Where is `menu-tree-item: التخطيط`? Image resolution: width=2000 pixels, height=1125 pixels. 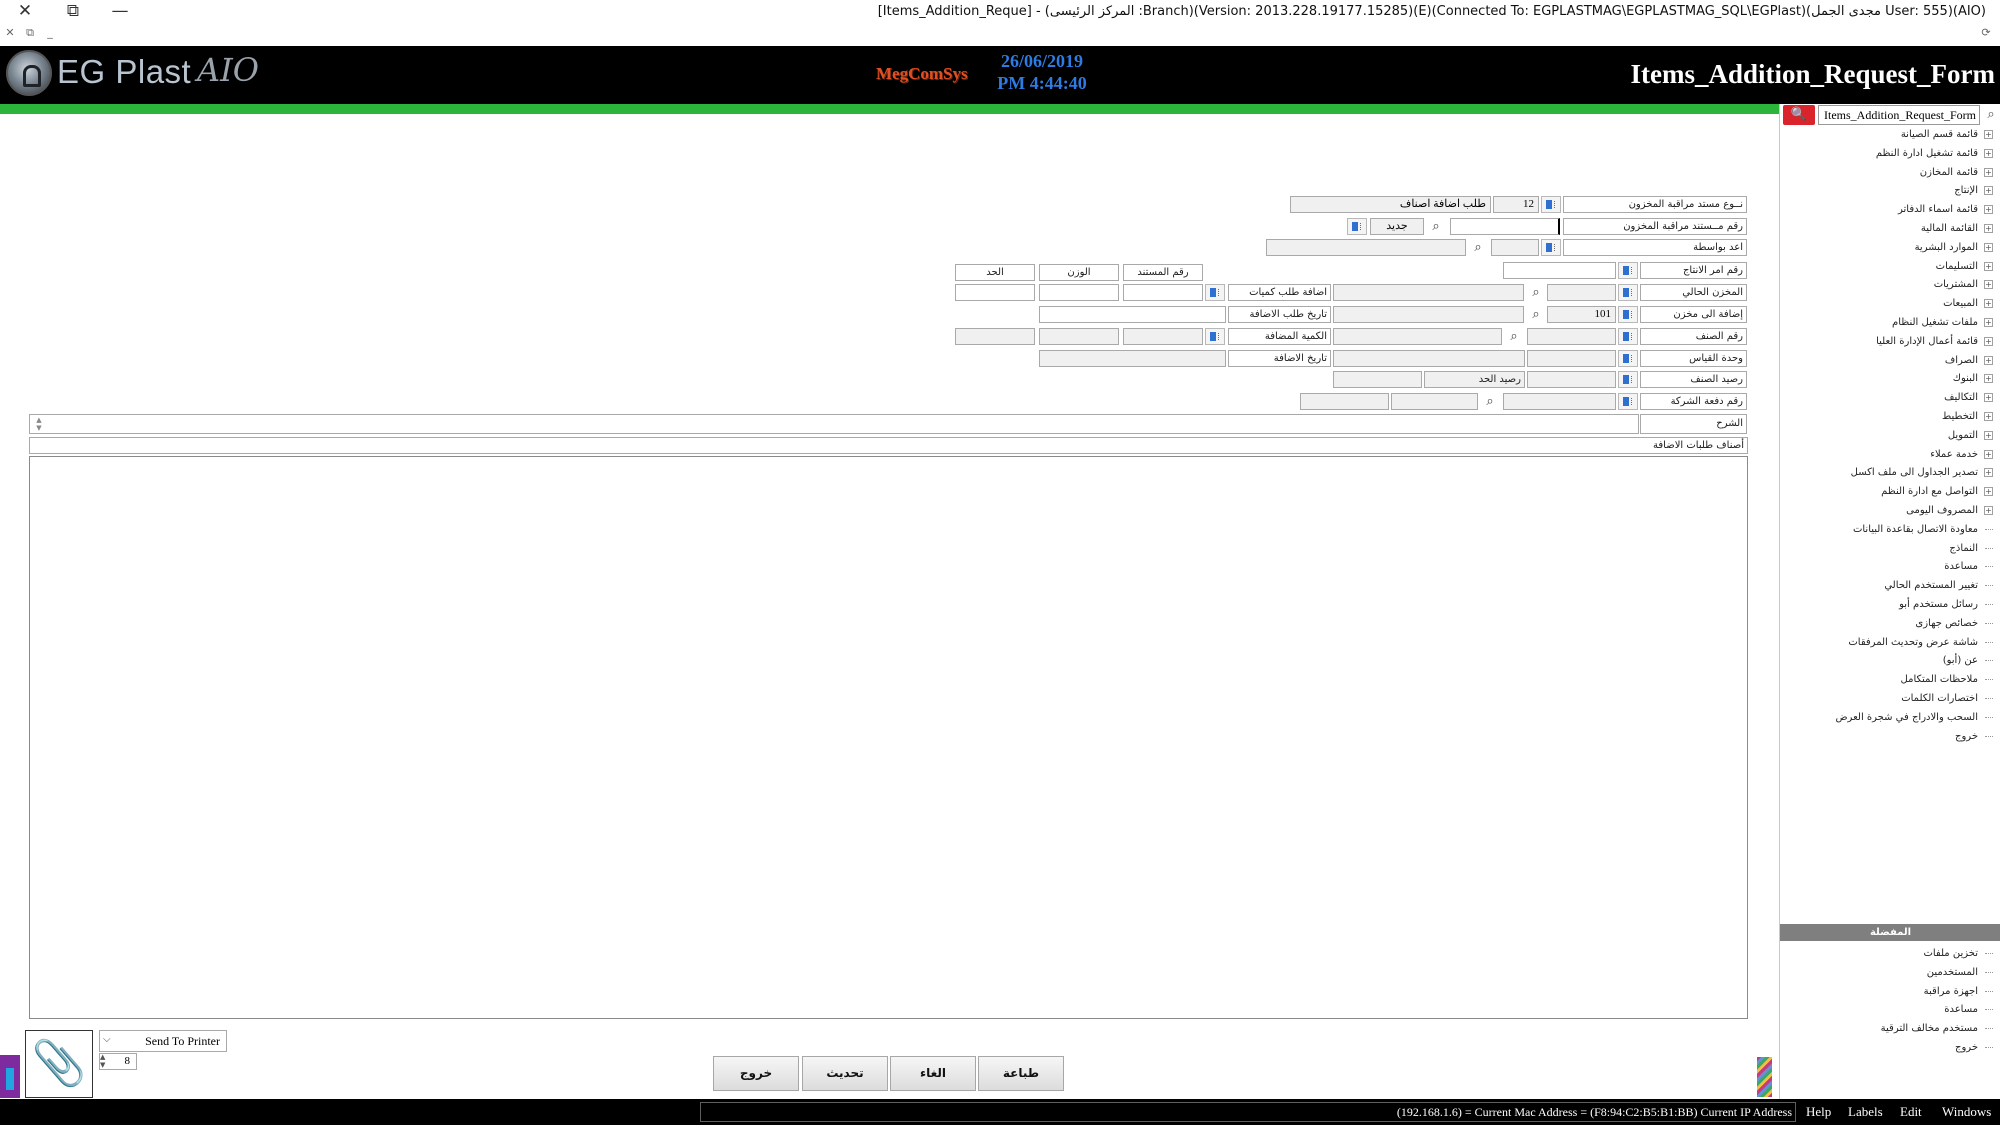
menu-tree-item: التخطيط is located at coordinates (1960, 416).